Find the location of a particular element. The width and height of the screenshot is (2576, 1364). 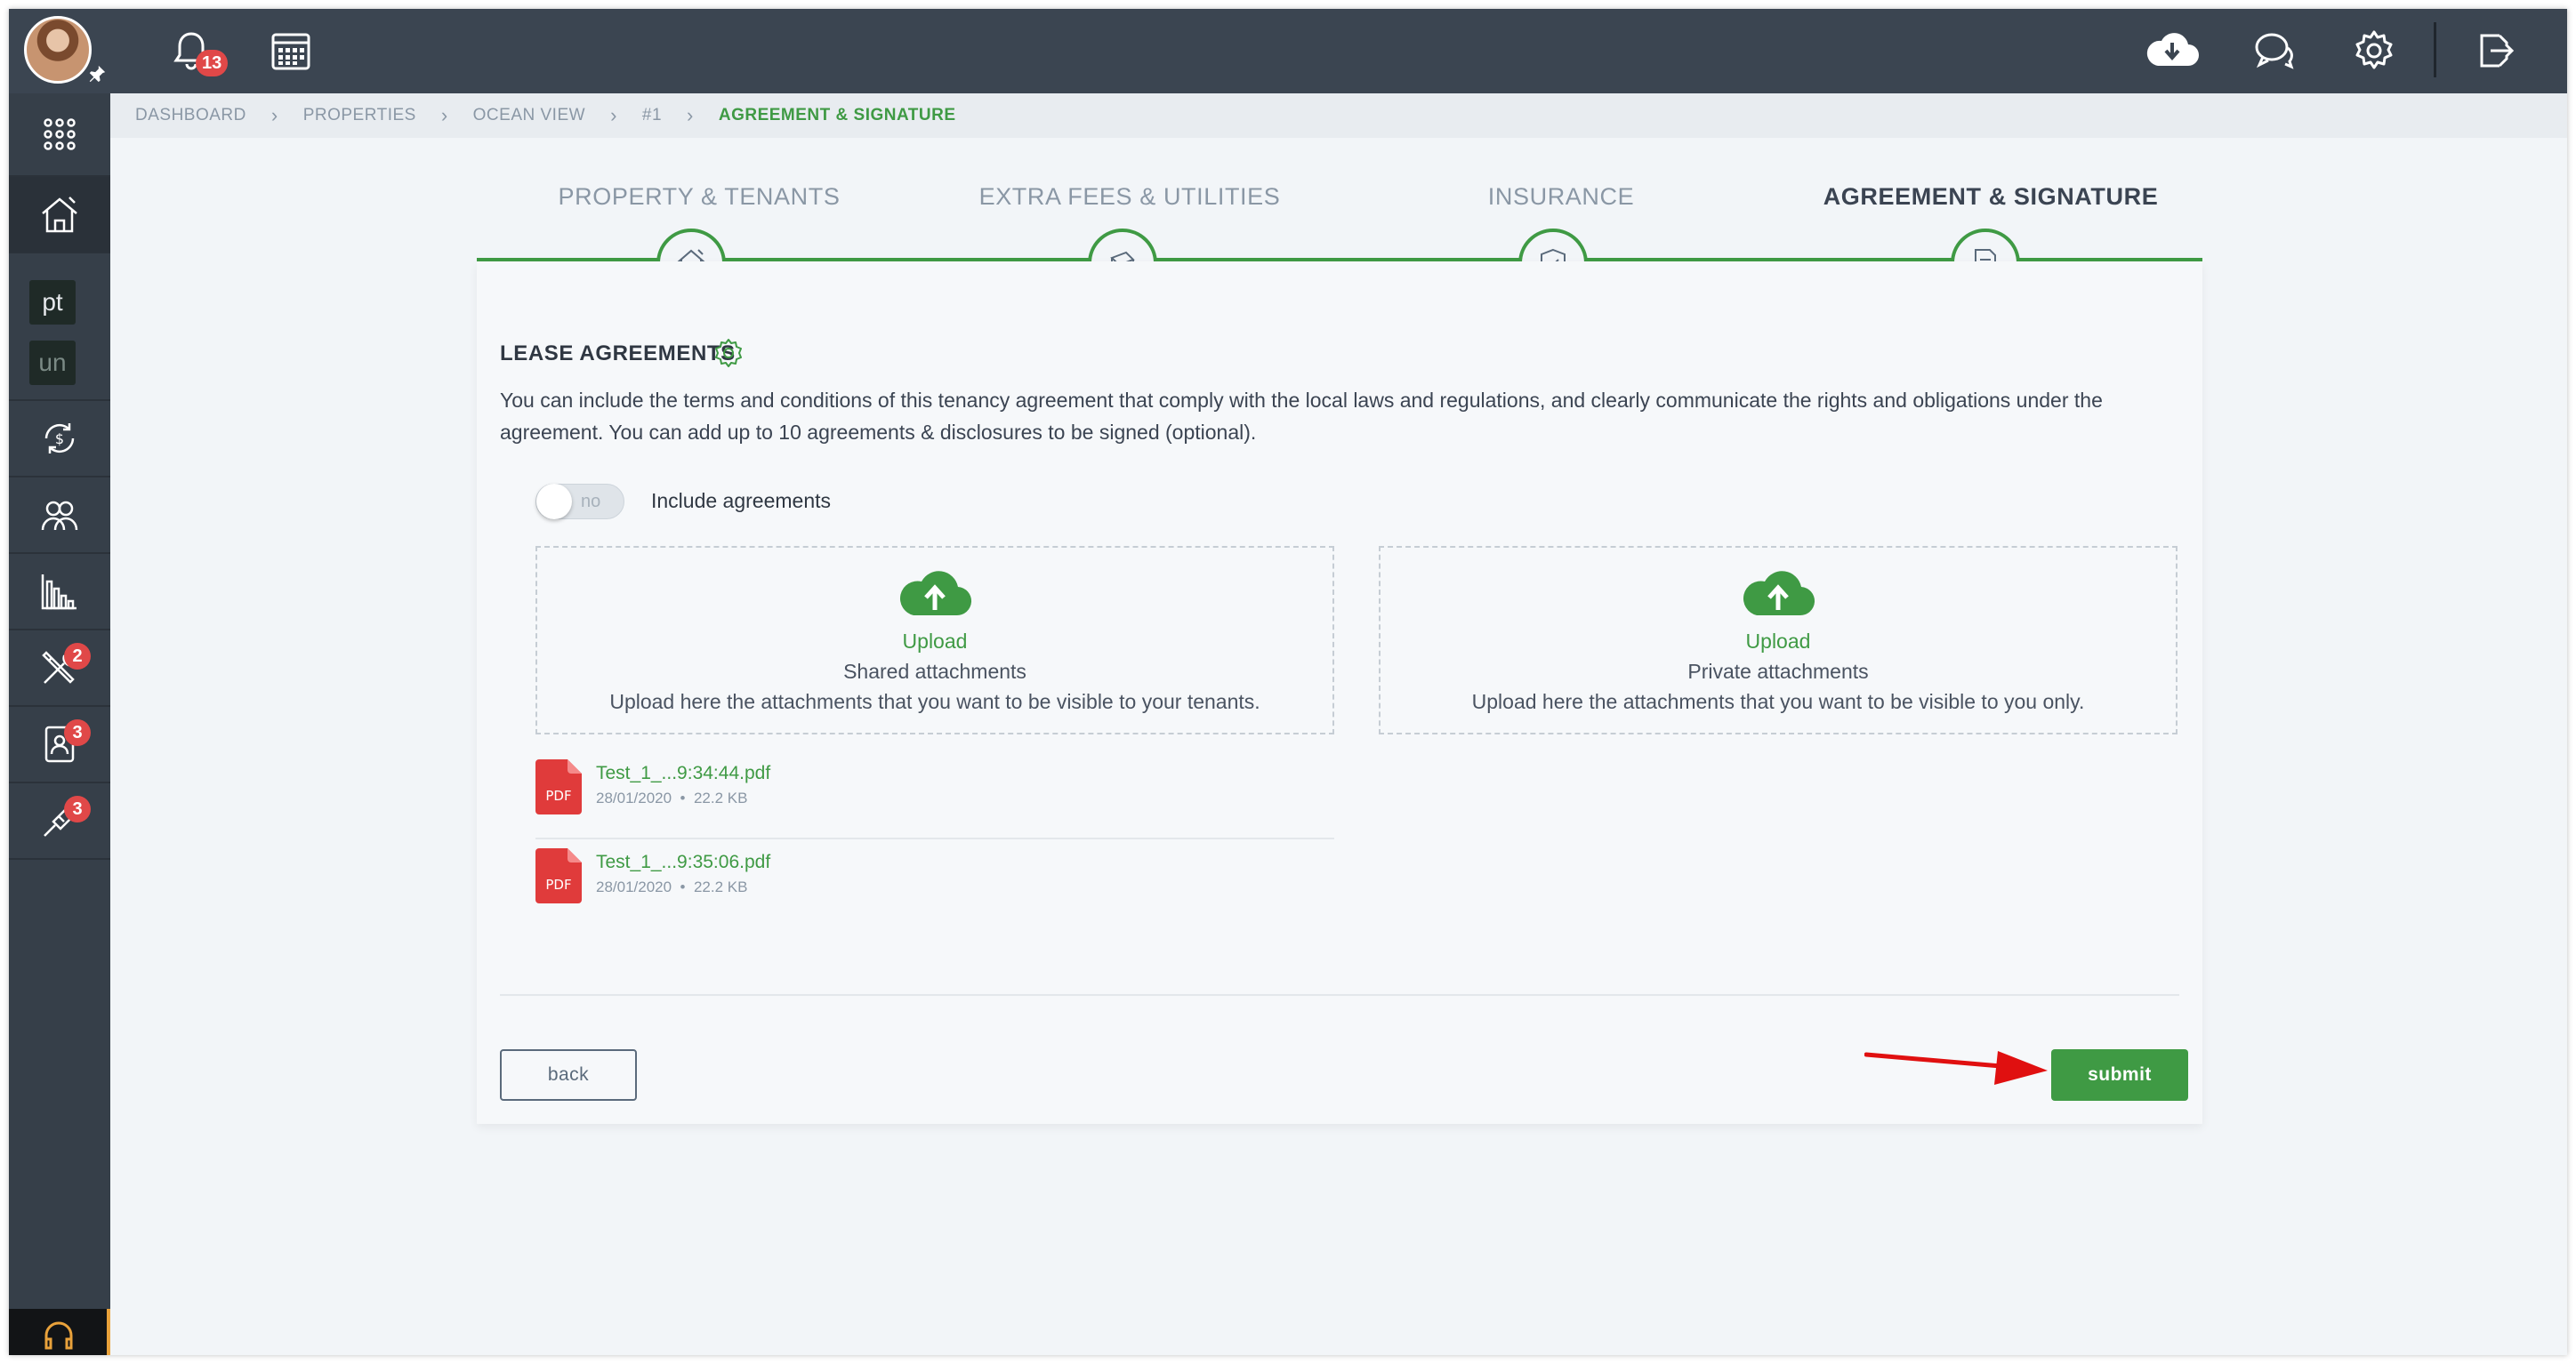

settings-gear-icon is located at coordinates (728, 353).